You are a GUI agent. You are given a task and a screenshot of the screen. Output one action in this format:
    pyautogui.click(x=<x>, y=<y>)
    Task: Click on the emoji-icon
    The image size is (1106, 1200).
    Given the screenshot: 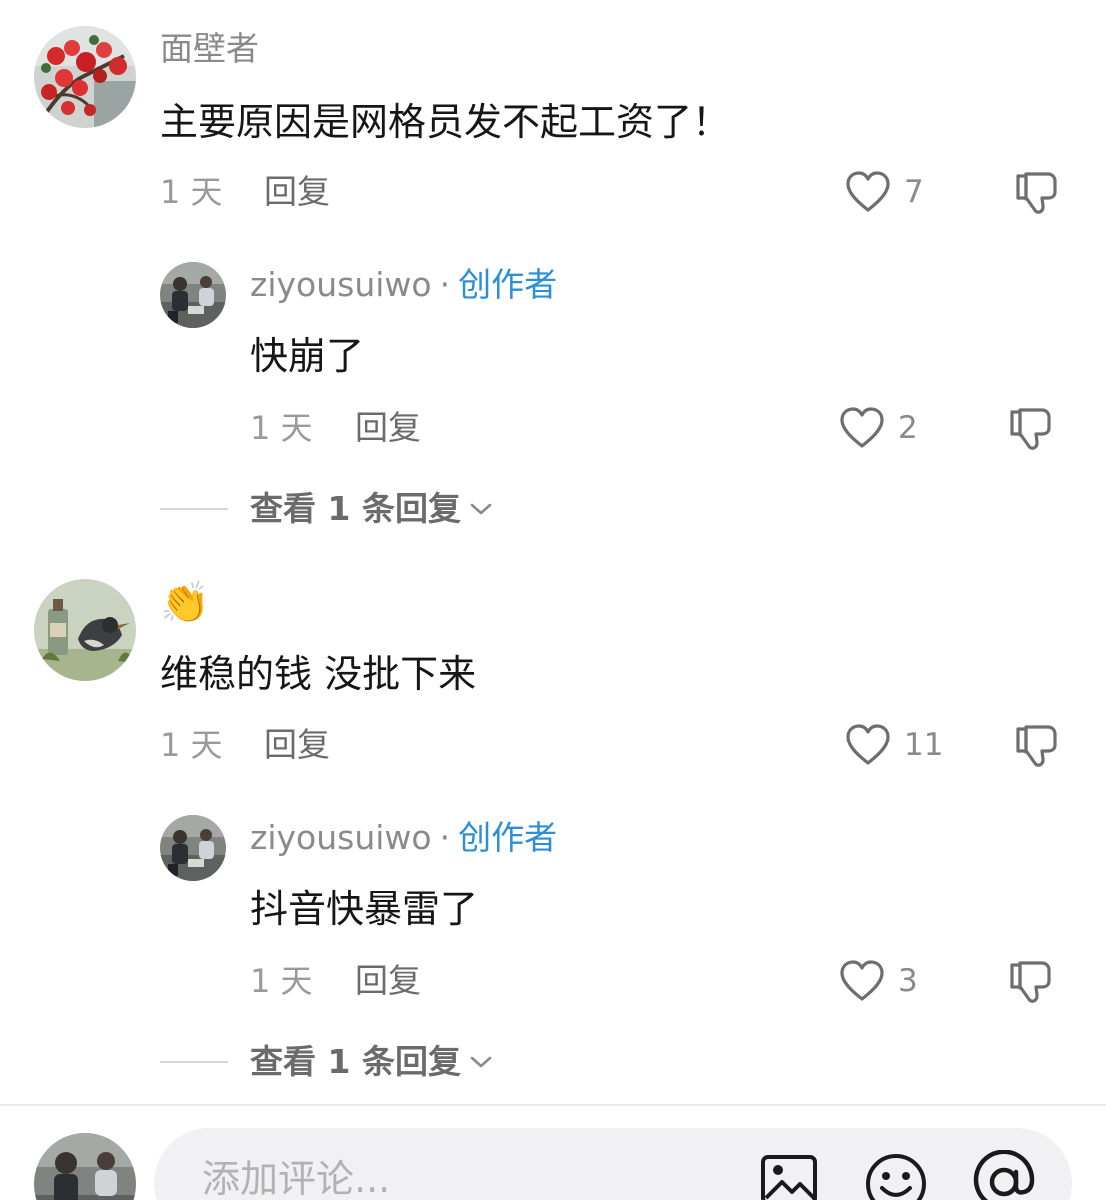 What is the action you would take?
    pyautogui.click(x=896, y=1177)
    